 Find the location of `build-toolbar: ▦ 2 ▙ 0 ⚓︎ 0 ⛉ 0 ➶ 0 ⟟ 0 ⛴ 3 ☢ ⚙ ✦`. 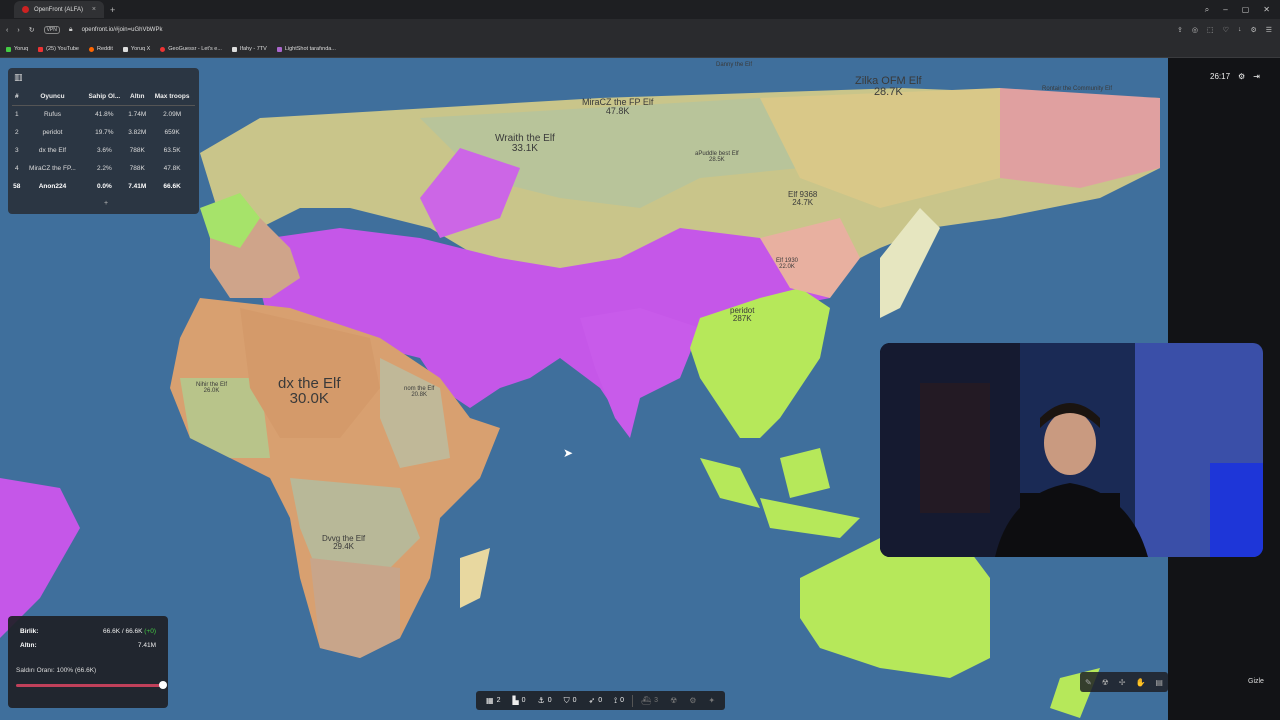

build-toolbar: ▦ 2 ▙ 0 ⚓︎ 0 ⛉ 0 ➶ 0 ⟟ 0 ⛴ 3 ☢ ⚙ ✦ is located at coordinates (601, 700).